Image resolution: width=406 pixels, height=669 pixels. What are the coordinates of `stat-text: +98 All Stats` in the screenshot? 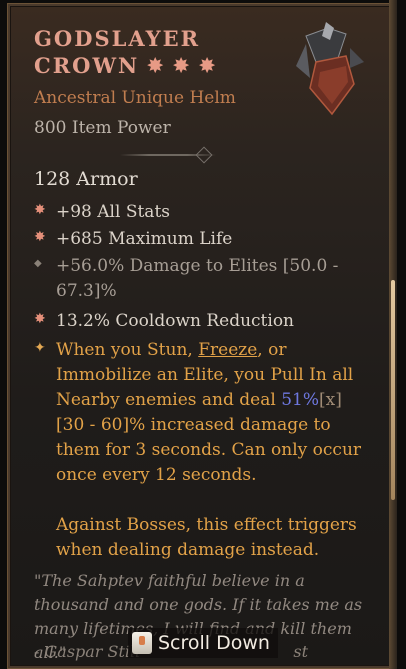 It's located at (113, 212).